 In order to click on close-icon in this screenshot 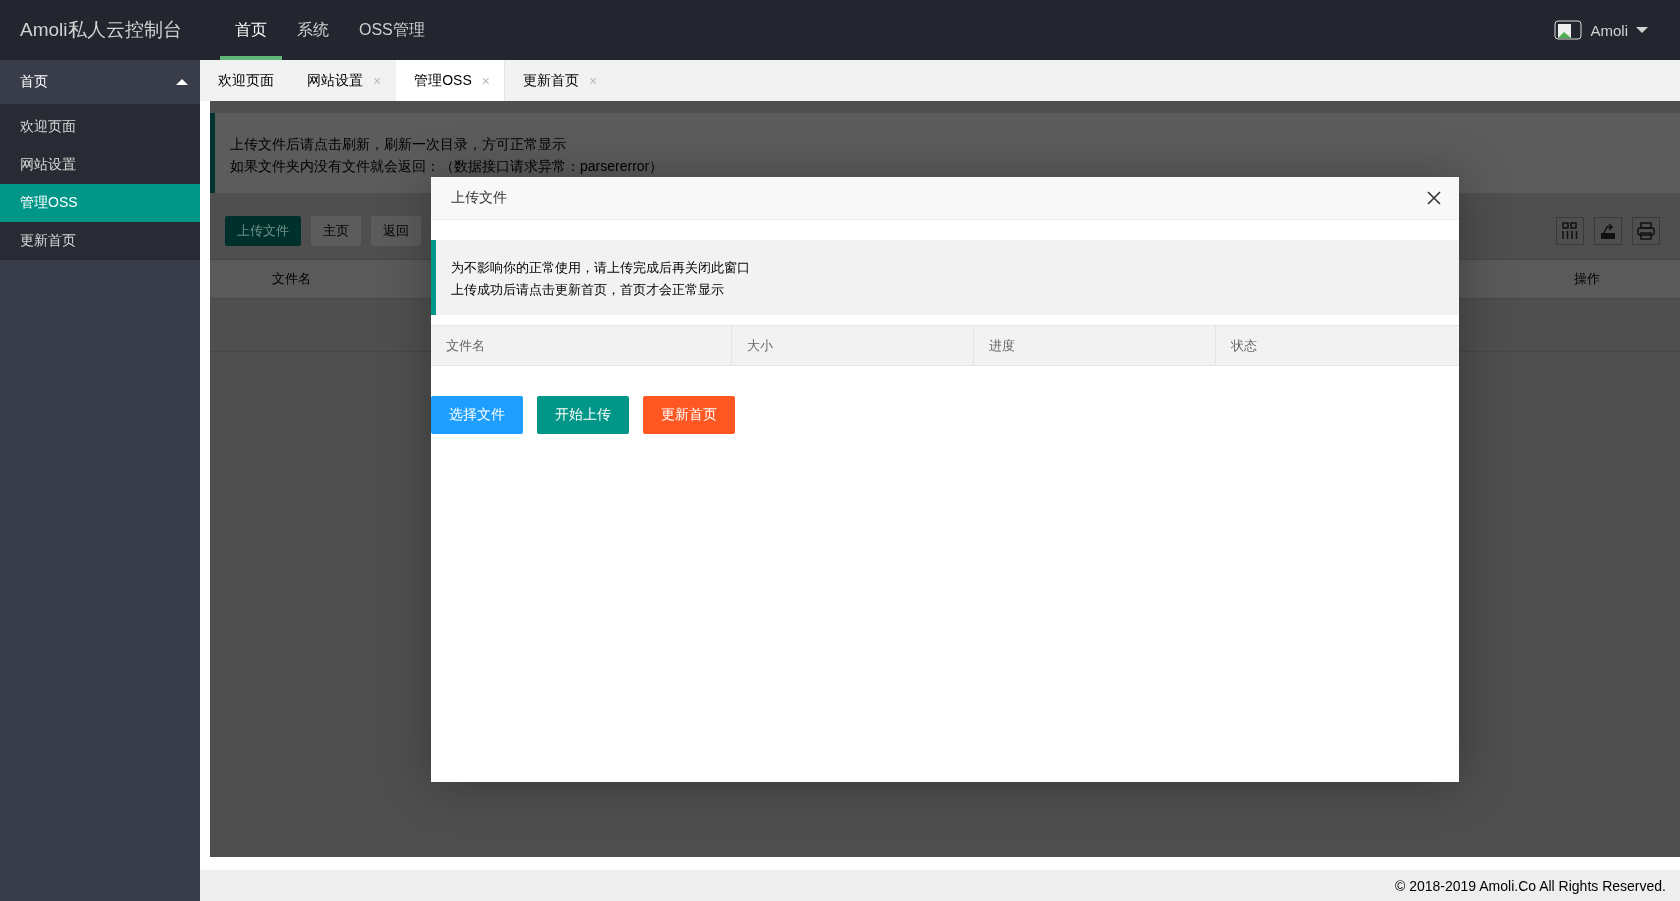, I will do `click(1434, 198)`.